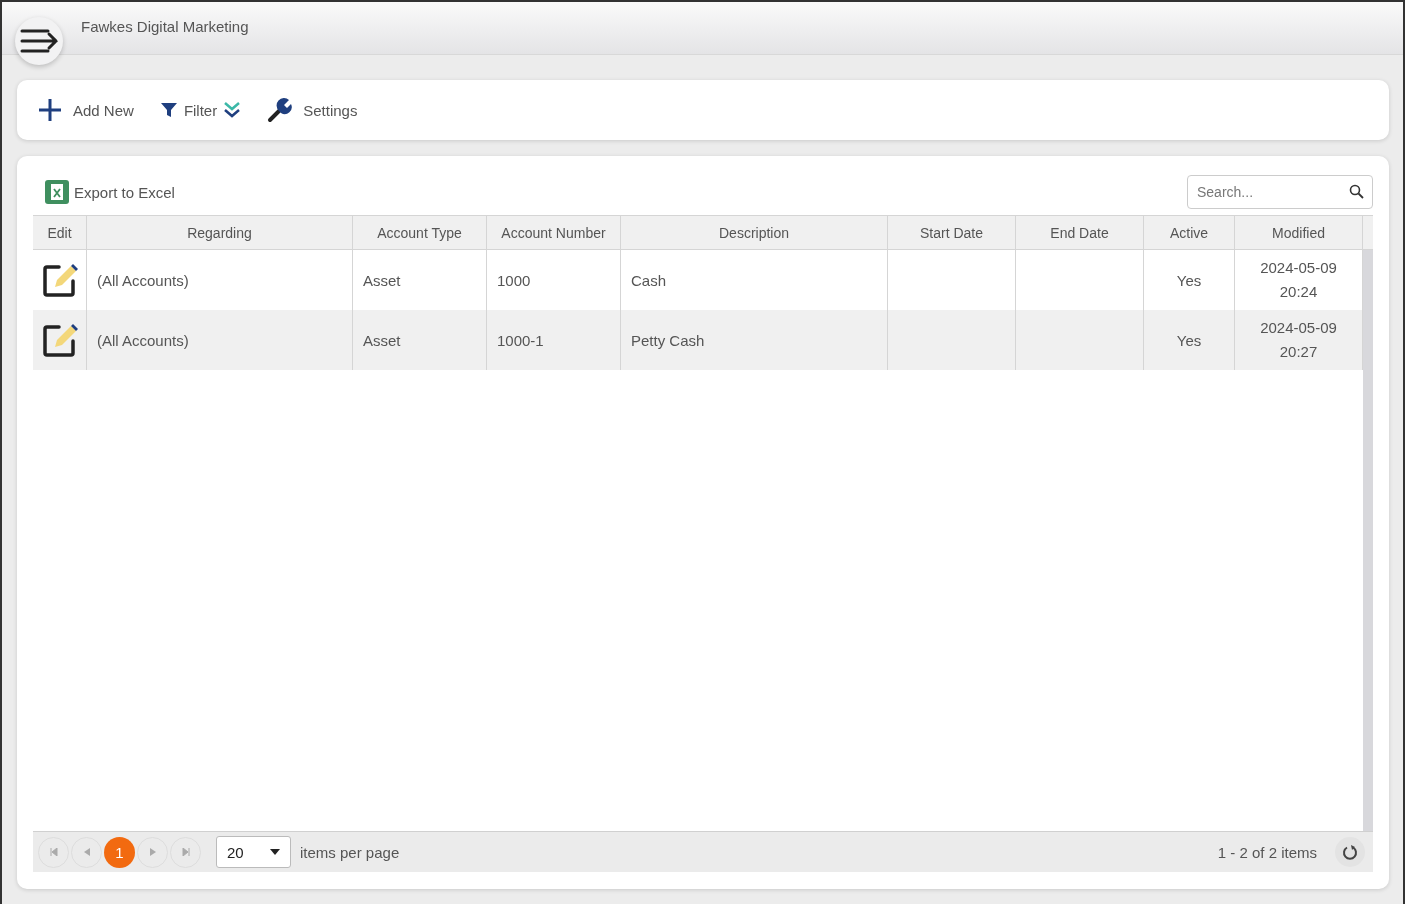 Image resolution: width=1405 pixels, height=904 pixels. Describe the element at coordinates (1080, 232) in the screenshot. I see `column-header: End Date` at that location.